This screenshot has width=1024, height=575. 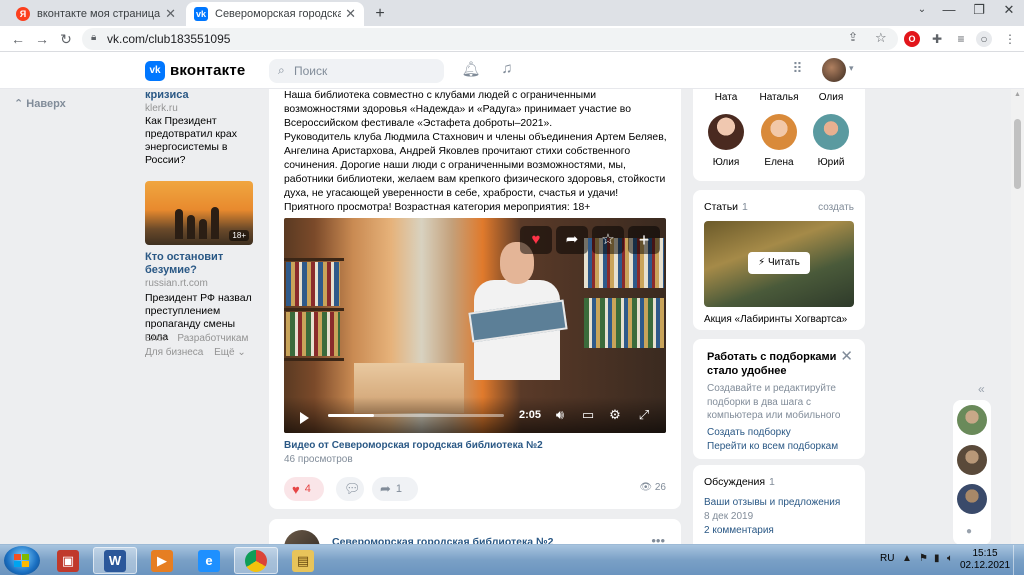 What do you see at coordinates (831, 162) in the screenshot?
I see `member-name: Юрий` at bounding box center [831, 162].